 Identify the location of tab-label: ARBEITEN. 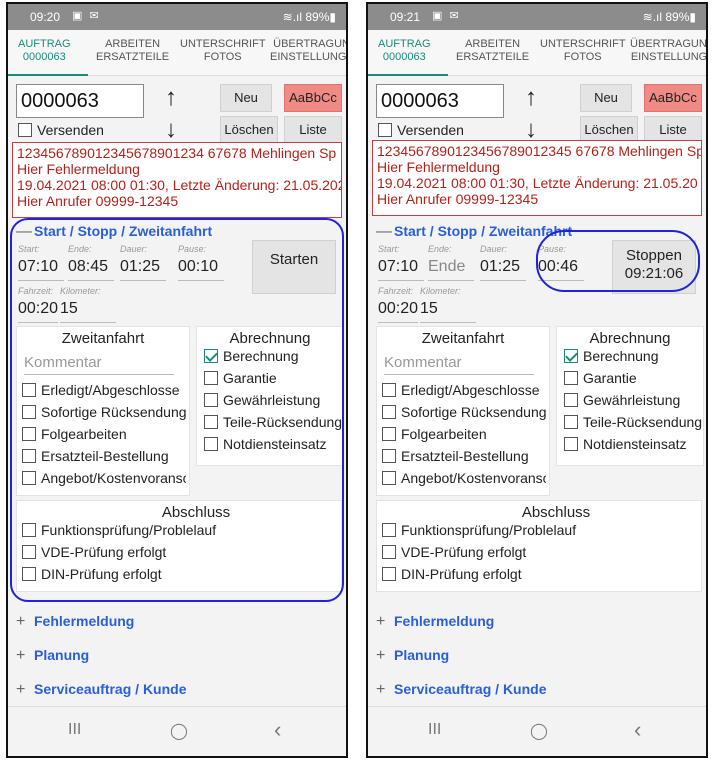
(133, 44).